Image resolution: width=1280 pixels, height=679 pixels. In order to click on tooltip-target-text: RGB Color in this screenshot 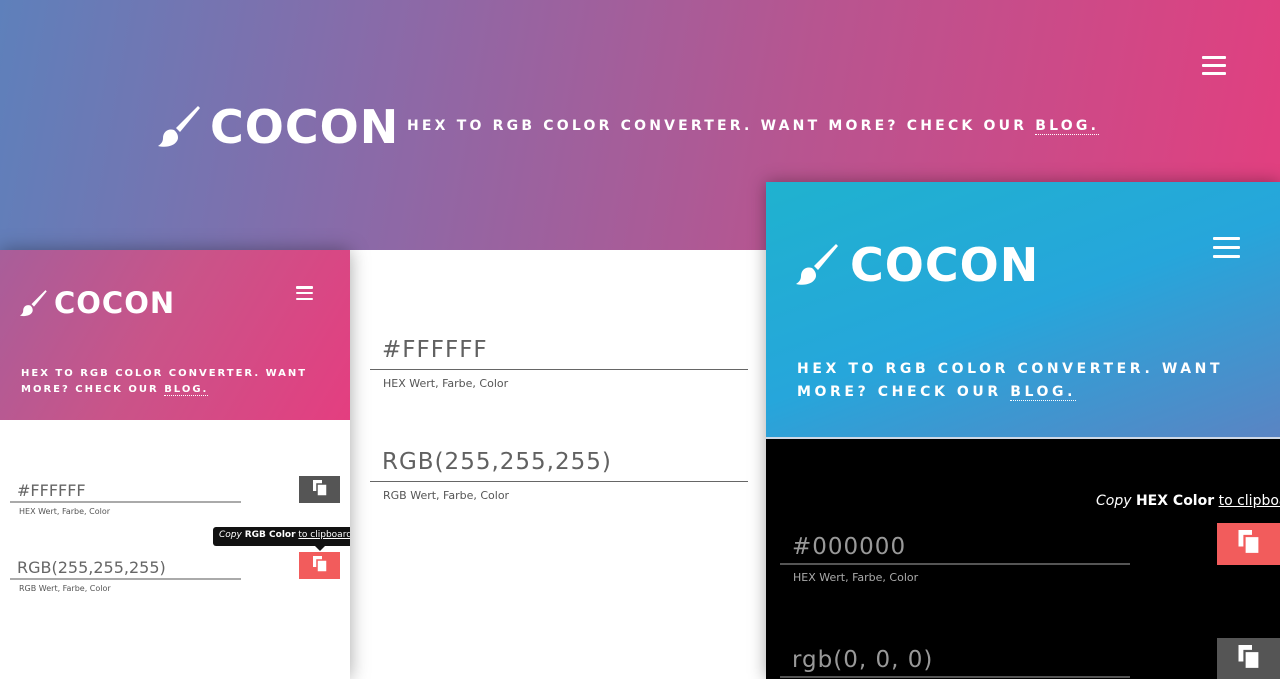, I will do `click(270, 535)`.